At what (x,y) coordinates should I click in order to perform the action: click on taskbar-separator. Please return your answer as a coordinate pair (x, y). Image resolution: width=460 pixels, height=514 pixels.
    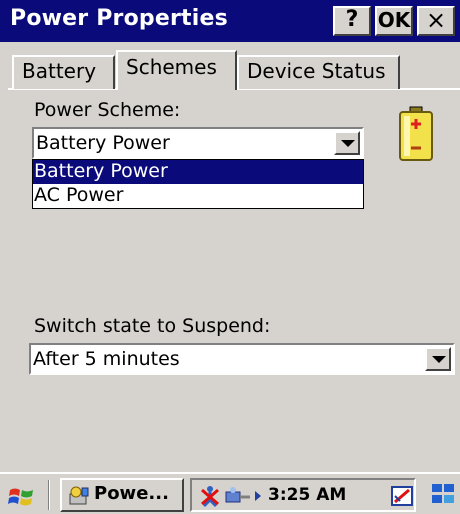
    Looking at the image, I should click on (49, 495).